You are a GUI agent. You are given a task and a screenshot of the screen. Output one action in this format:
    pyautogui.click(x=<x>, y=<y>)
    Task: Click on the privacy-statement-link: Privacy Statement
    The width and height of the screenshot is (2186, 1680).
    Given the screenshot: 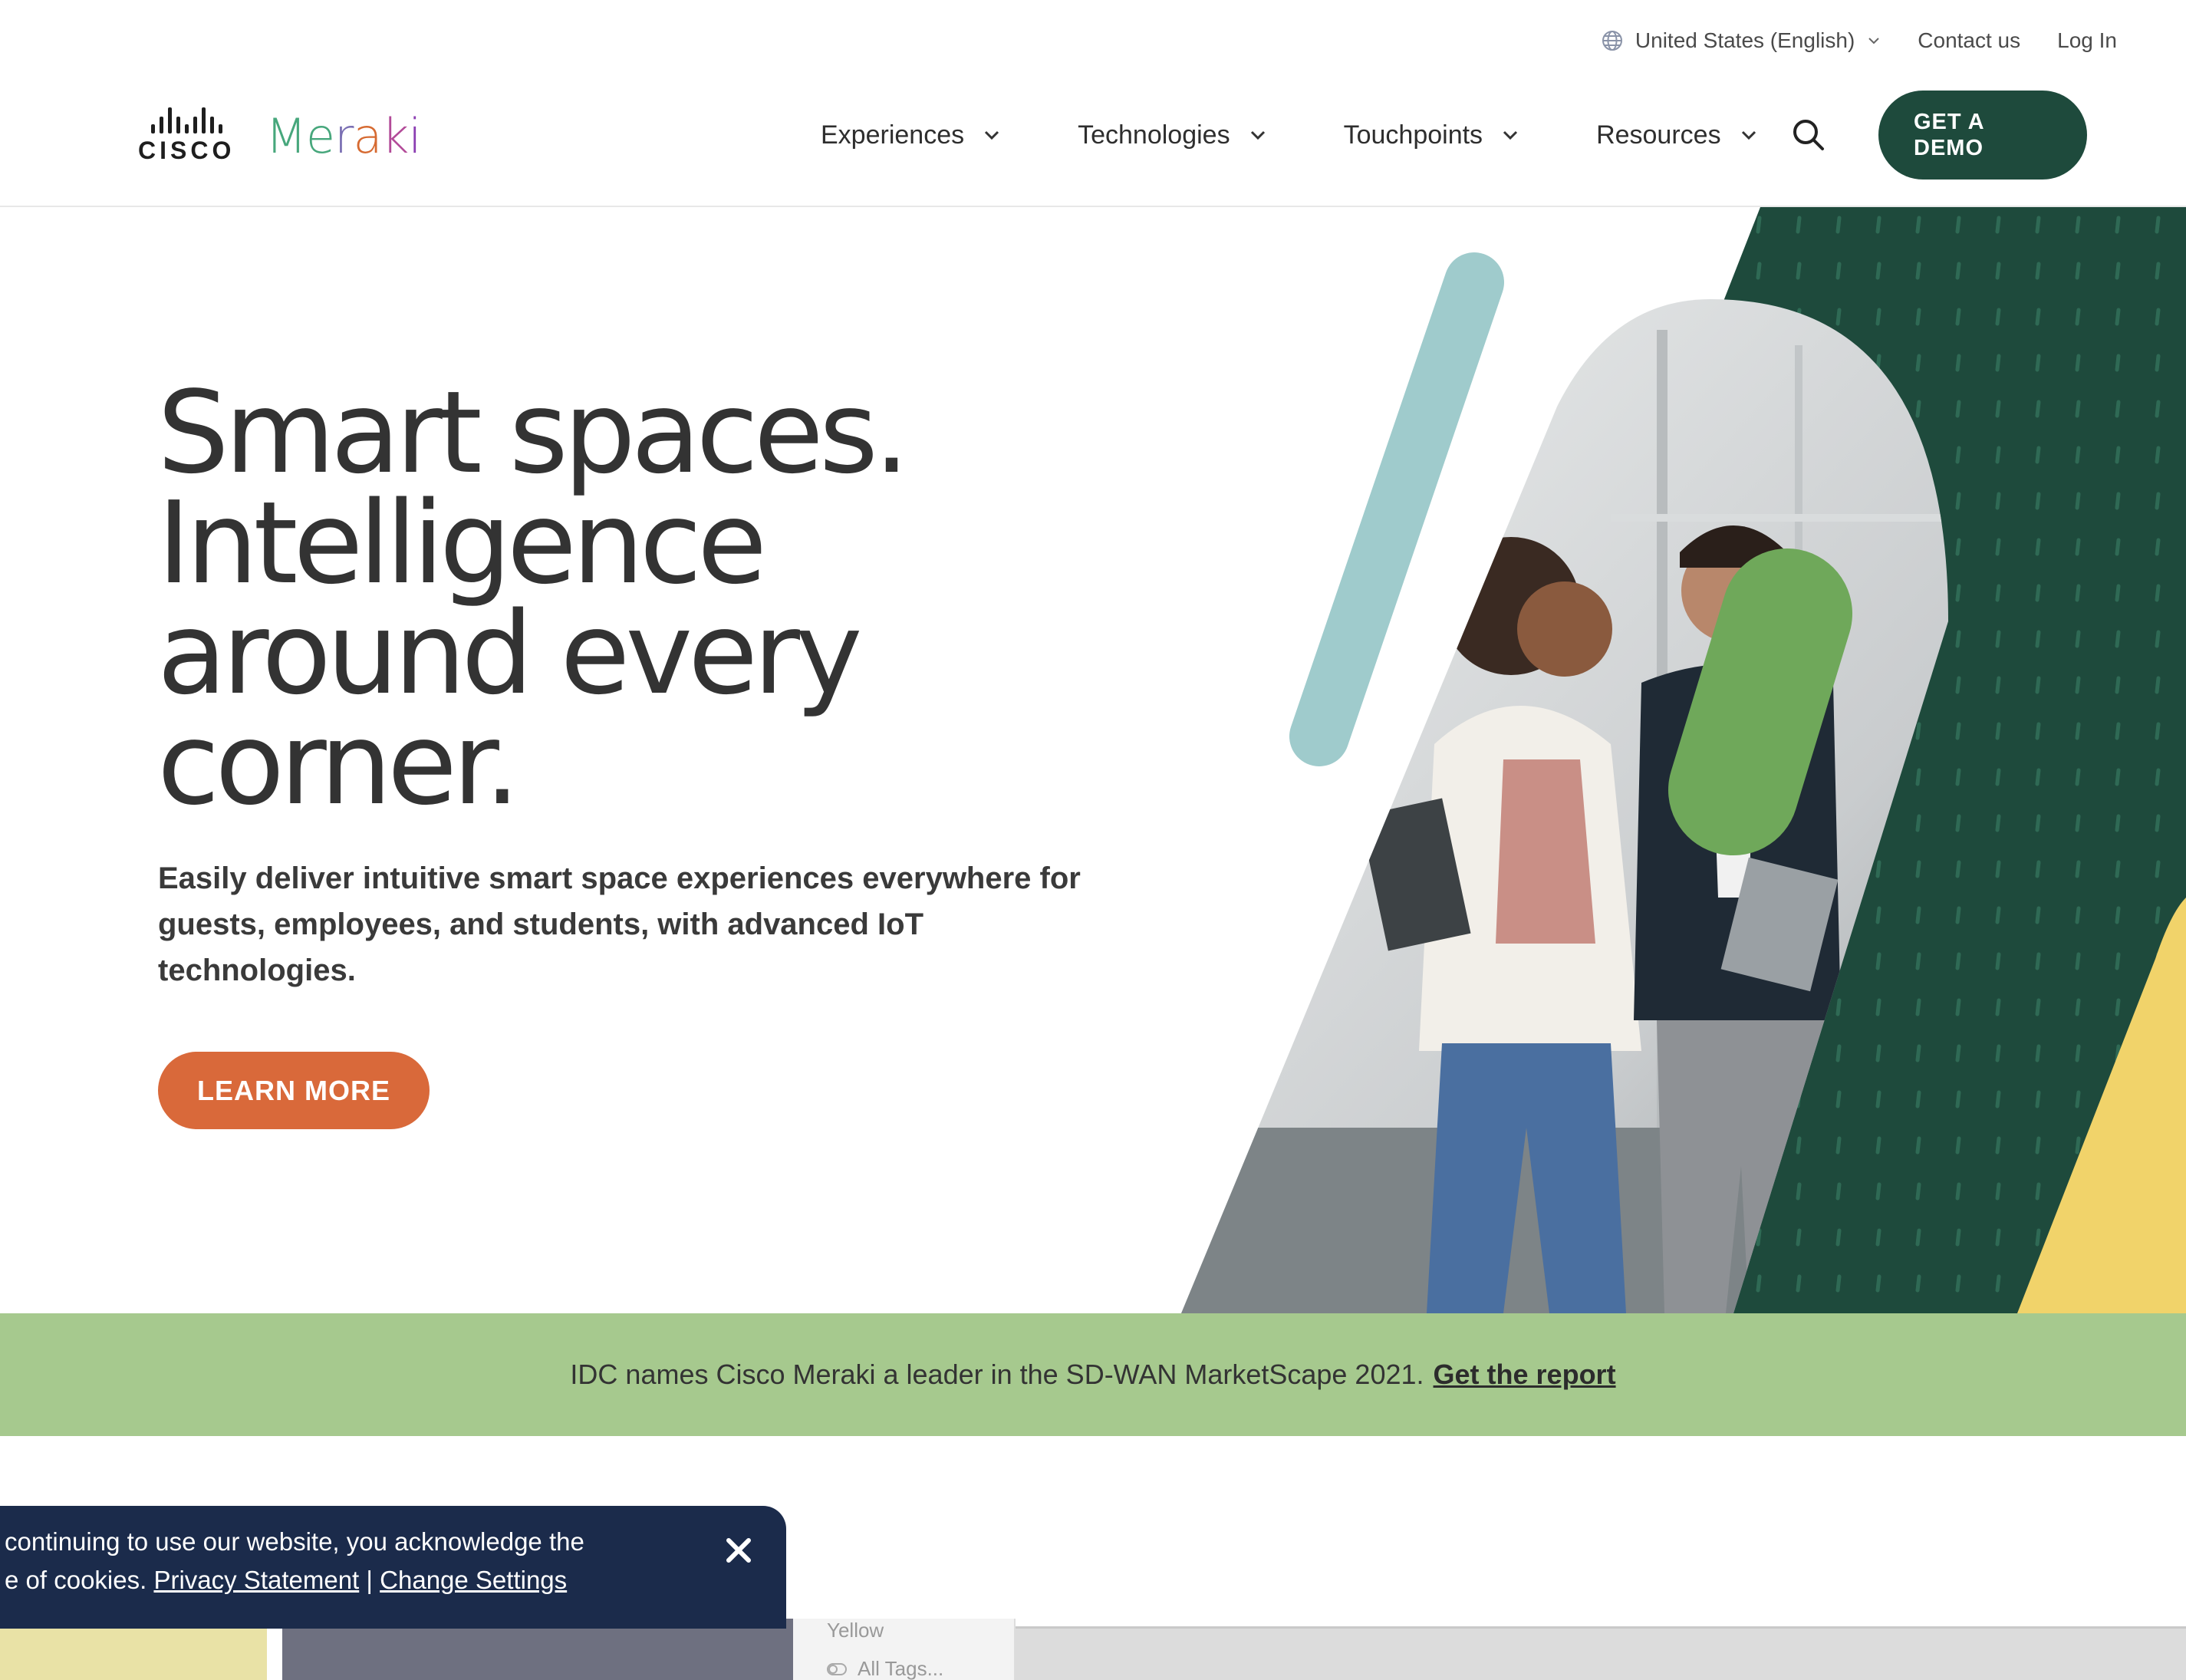 What is the action you would take?
    pyautogui.click(x=256, y=1580)
    